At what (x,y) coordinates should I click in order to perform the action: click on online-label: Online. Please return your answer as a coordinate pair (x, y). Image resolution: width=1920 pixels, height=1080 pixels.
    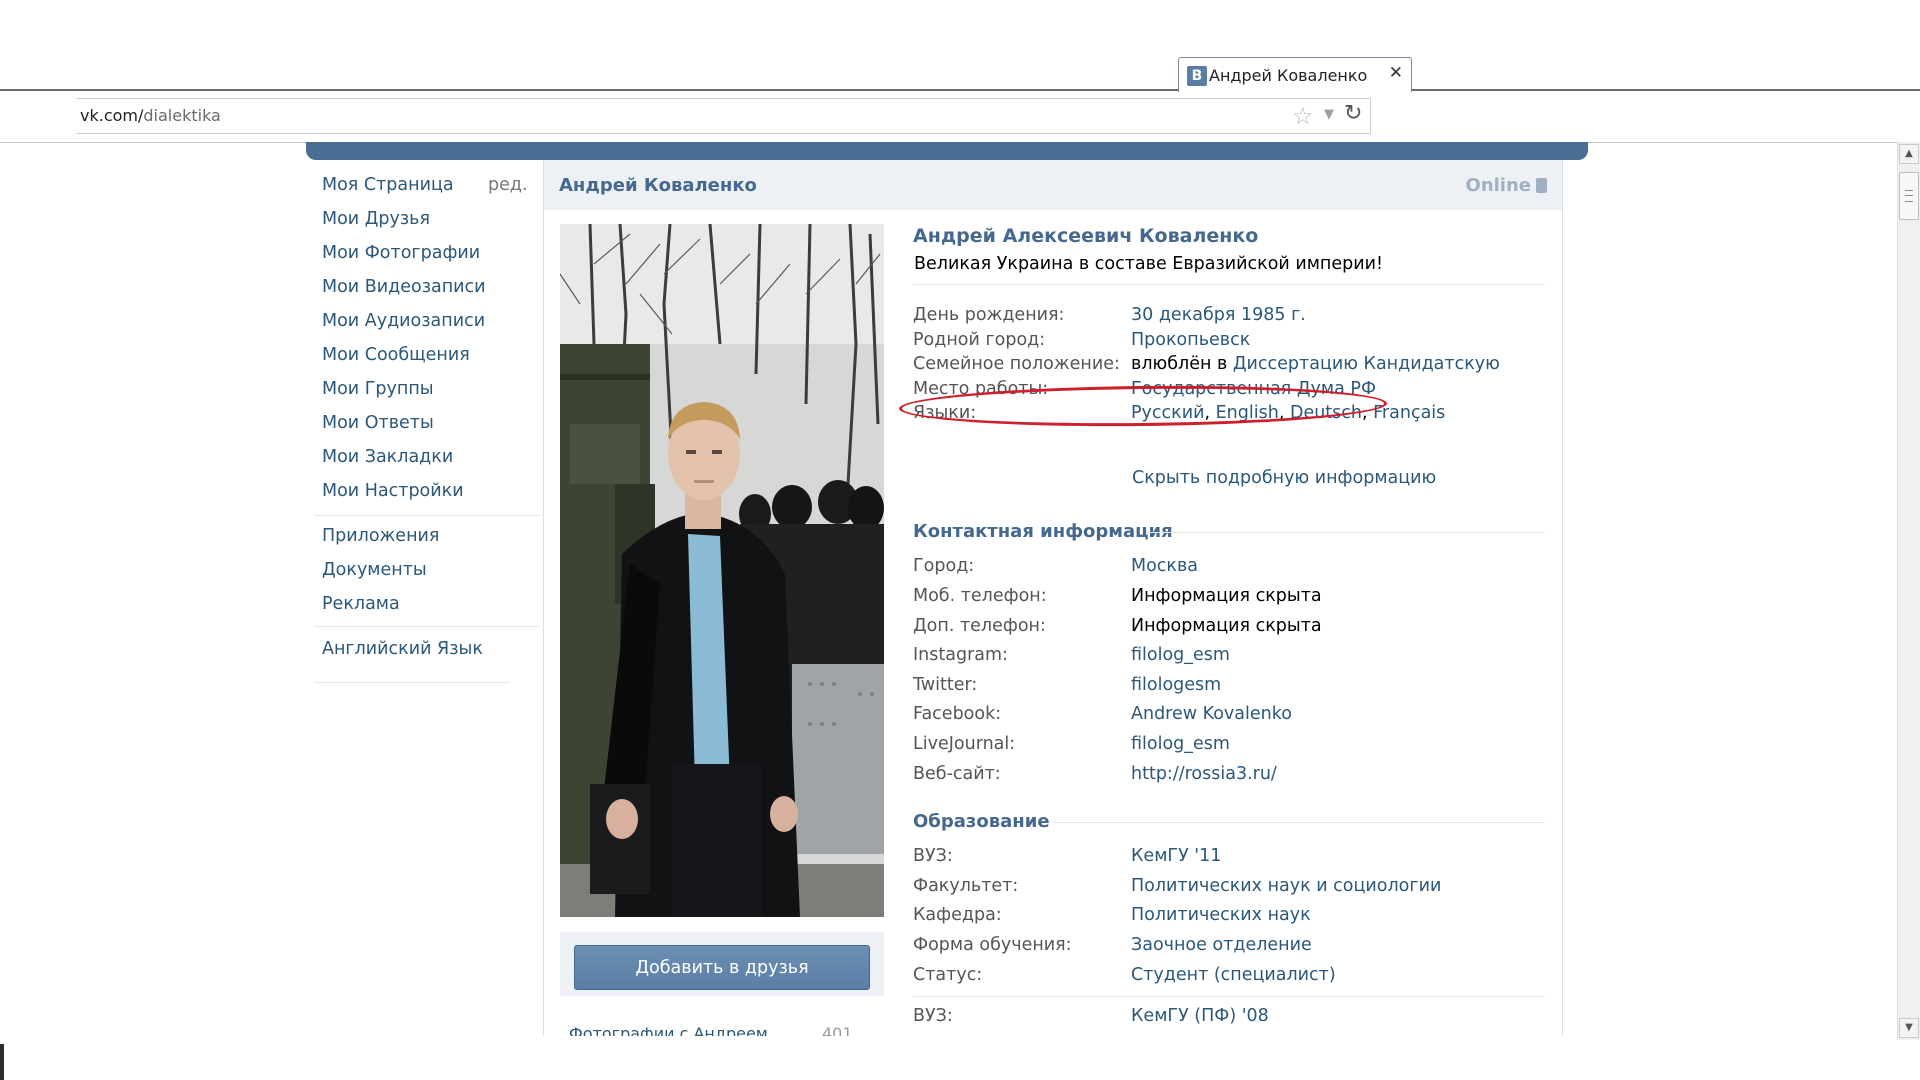
    Looking at the image, I should click on (1498, 185).